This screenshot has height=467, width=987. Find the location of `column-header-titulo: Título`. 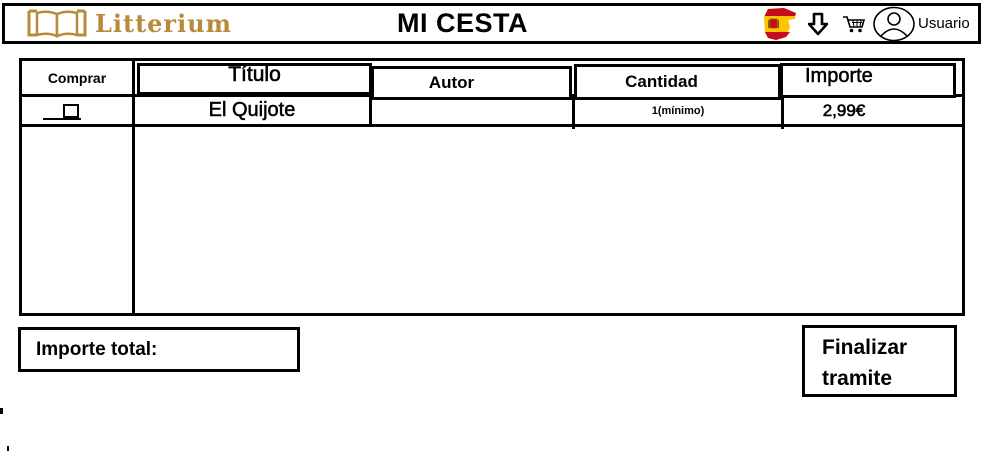

column-header-titulo: Título is located at coordinates (254, 79).